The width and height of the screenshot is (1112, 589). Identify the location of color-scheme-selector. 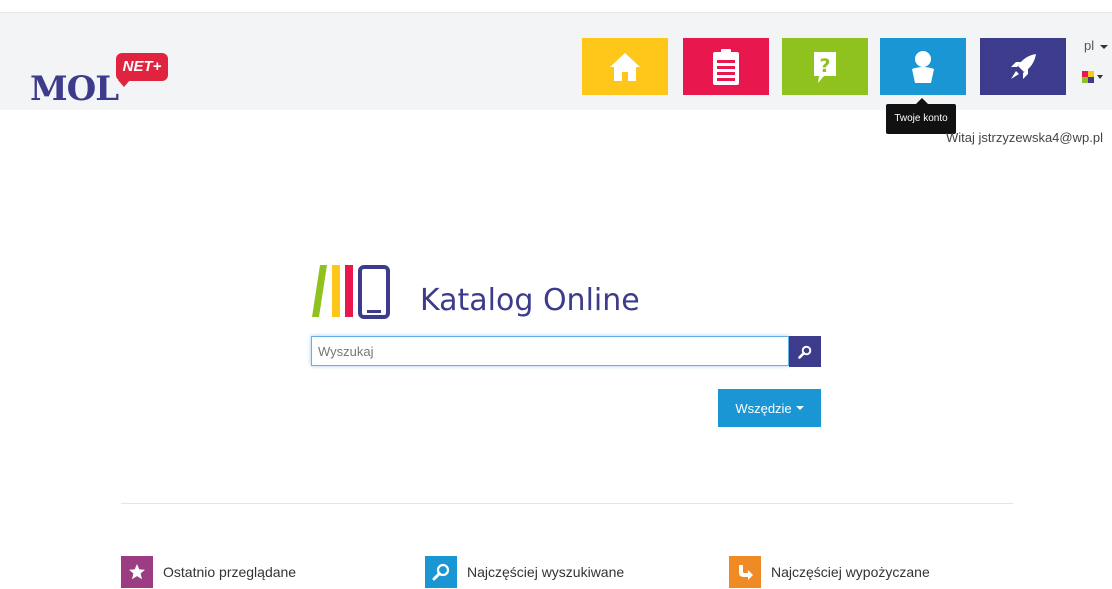
(1094, 75).